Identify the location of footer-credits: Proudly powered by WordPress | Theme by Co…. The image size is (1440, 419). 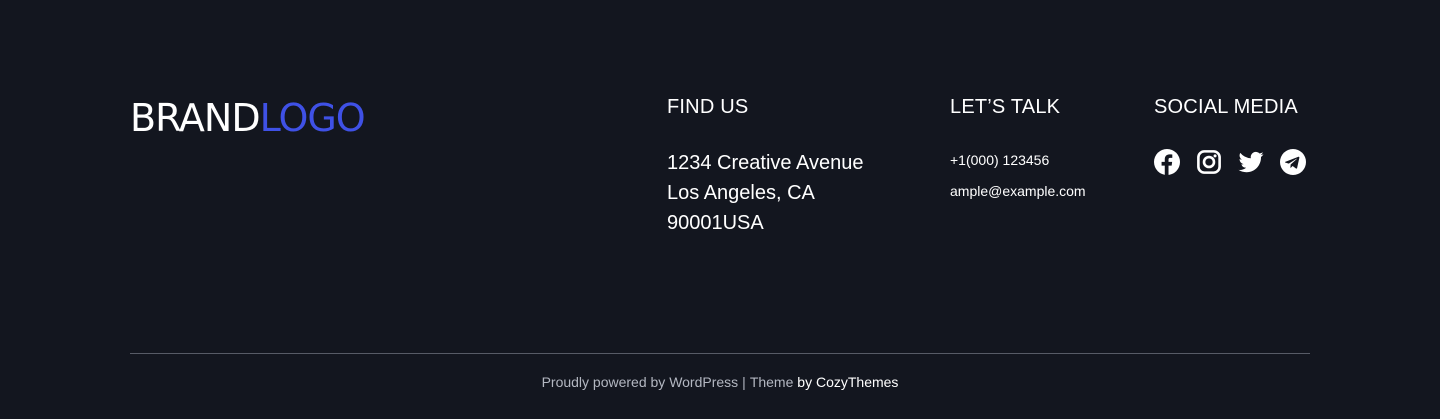
(720, 382).